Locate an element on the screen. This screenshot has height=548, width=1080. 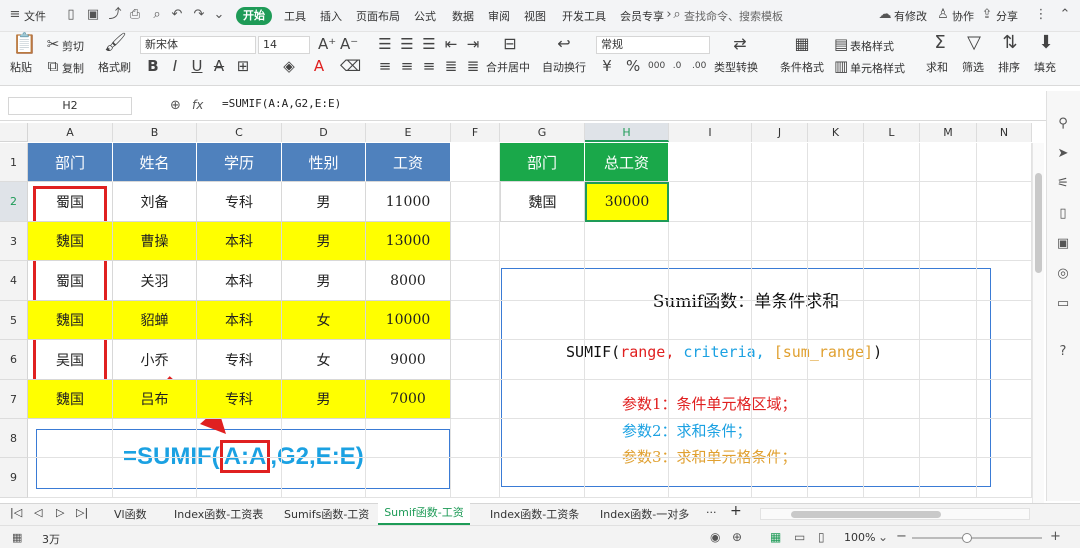
paste-button: 粘贴 is located at coordinates (21, 67).